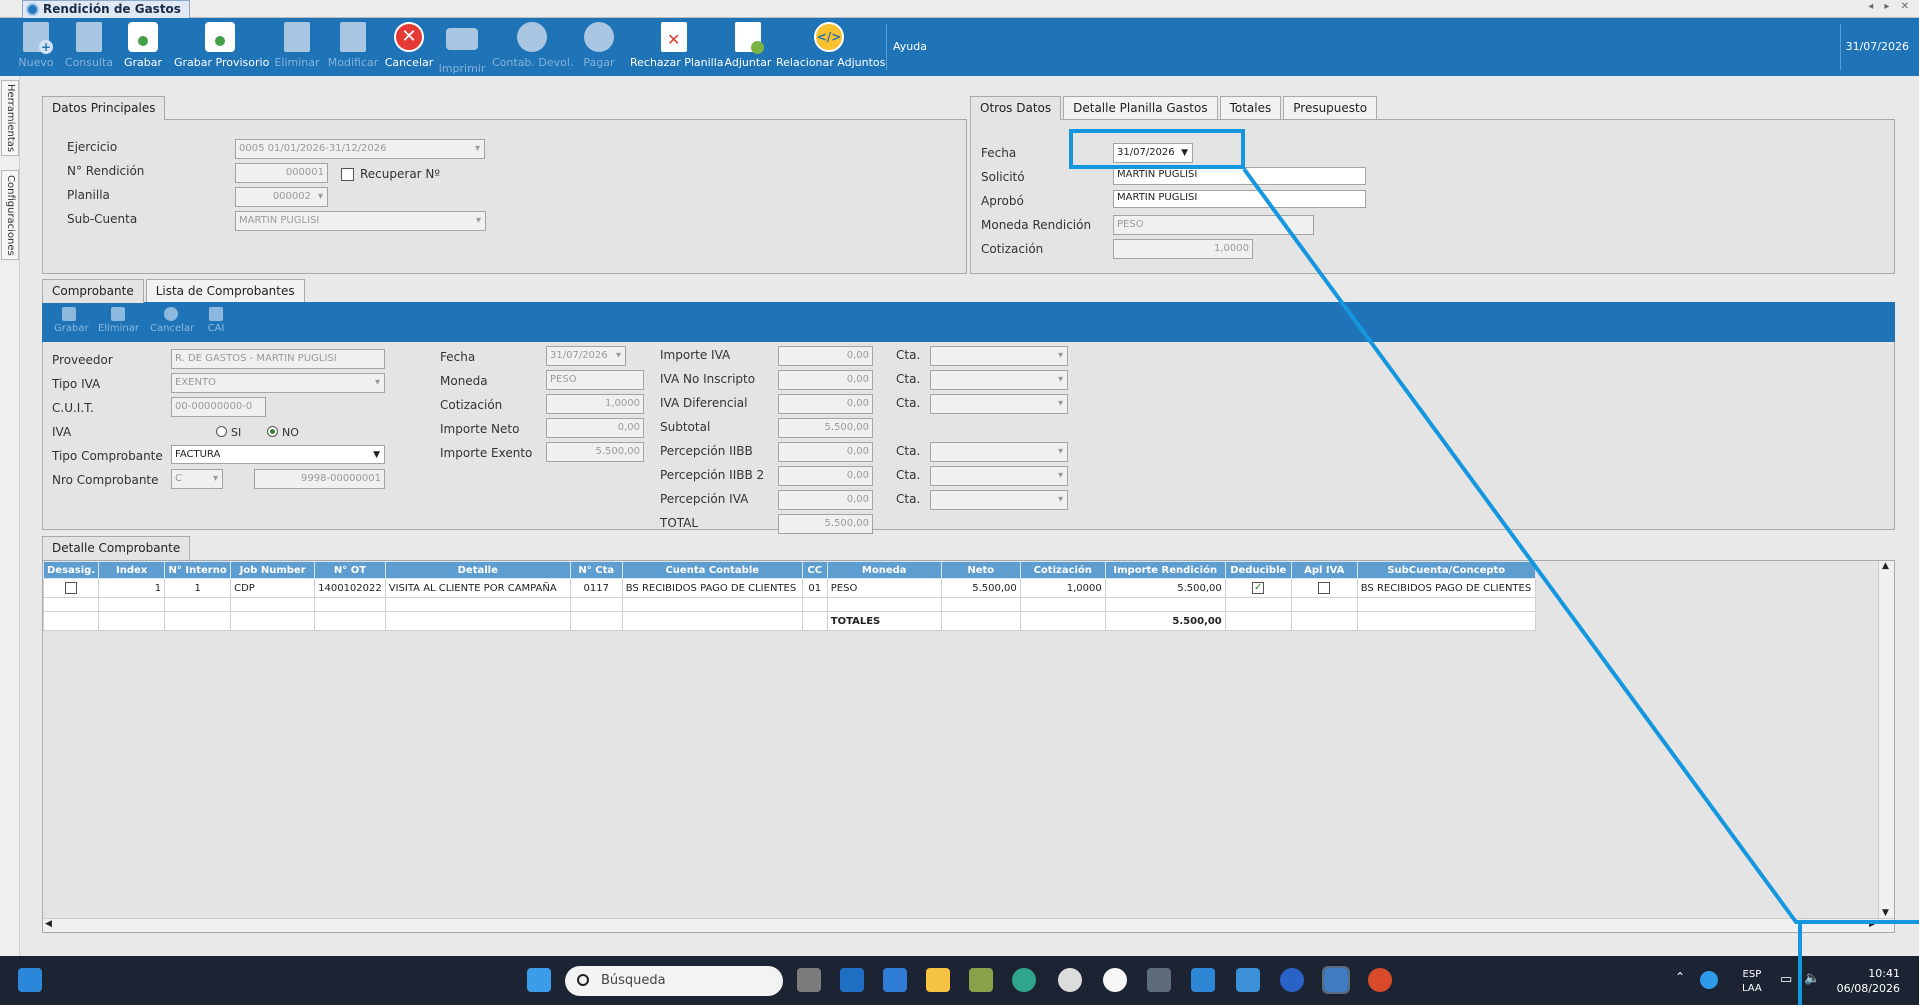 The height and width of the screenshot is (1005, 1919). Describe the element at coordinates (281, 197) in the screenshot. I see `planilla-select: 000002` at that location.